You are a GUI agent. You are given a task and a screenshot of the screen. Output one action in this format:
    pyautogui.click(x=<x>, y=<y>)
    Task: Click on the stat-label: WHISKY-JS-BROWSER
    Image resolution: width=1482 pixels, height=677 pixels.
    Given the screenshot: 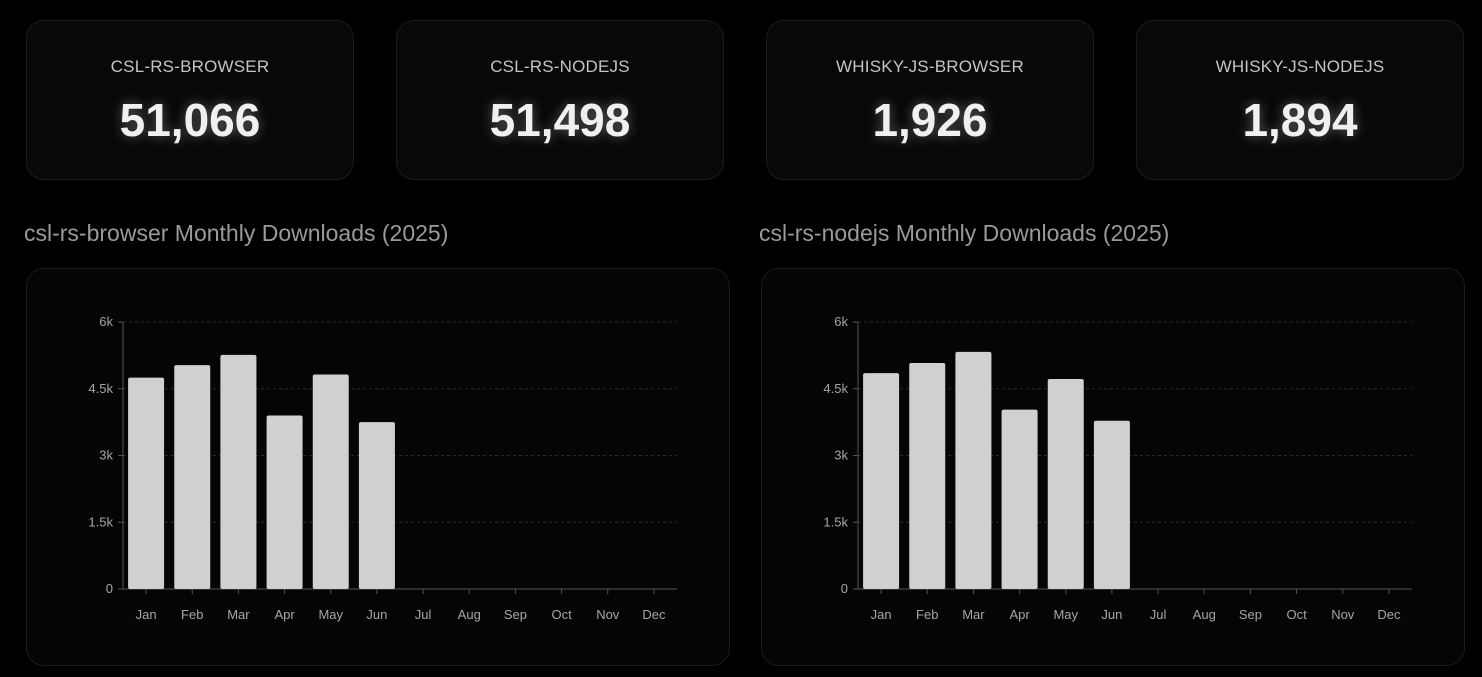 What is the action you would take?
    pyautogui.click(x=930, y=66)
    